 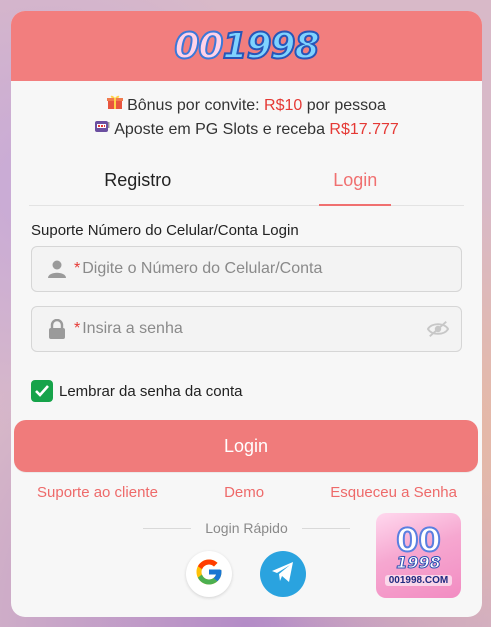 I want to click on promo-line-slots: Aposte em PG Slots e receba R$17.777, so click(x=246, y=130).